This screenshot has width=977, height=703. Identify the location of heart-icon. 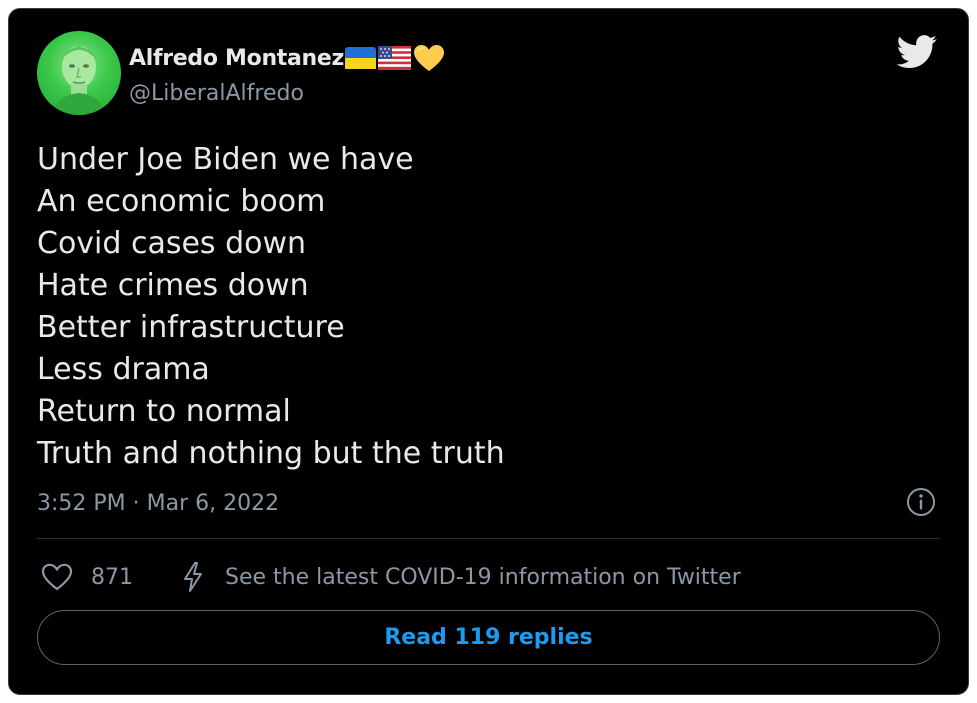
(57, 577).